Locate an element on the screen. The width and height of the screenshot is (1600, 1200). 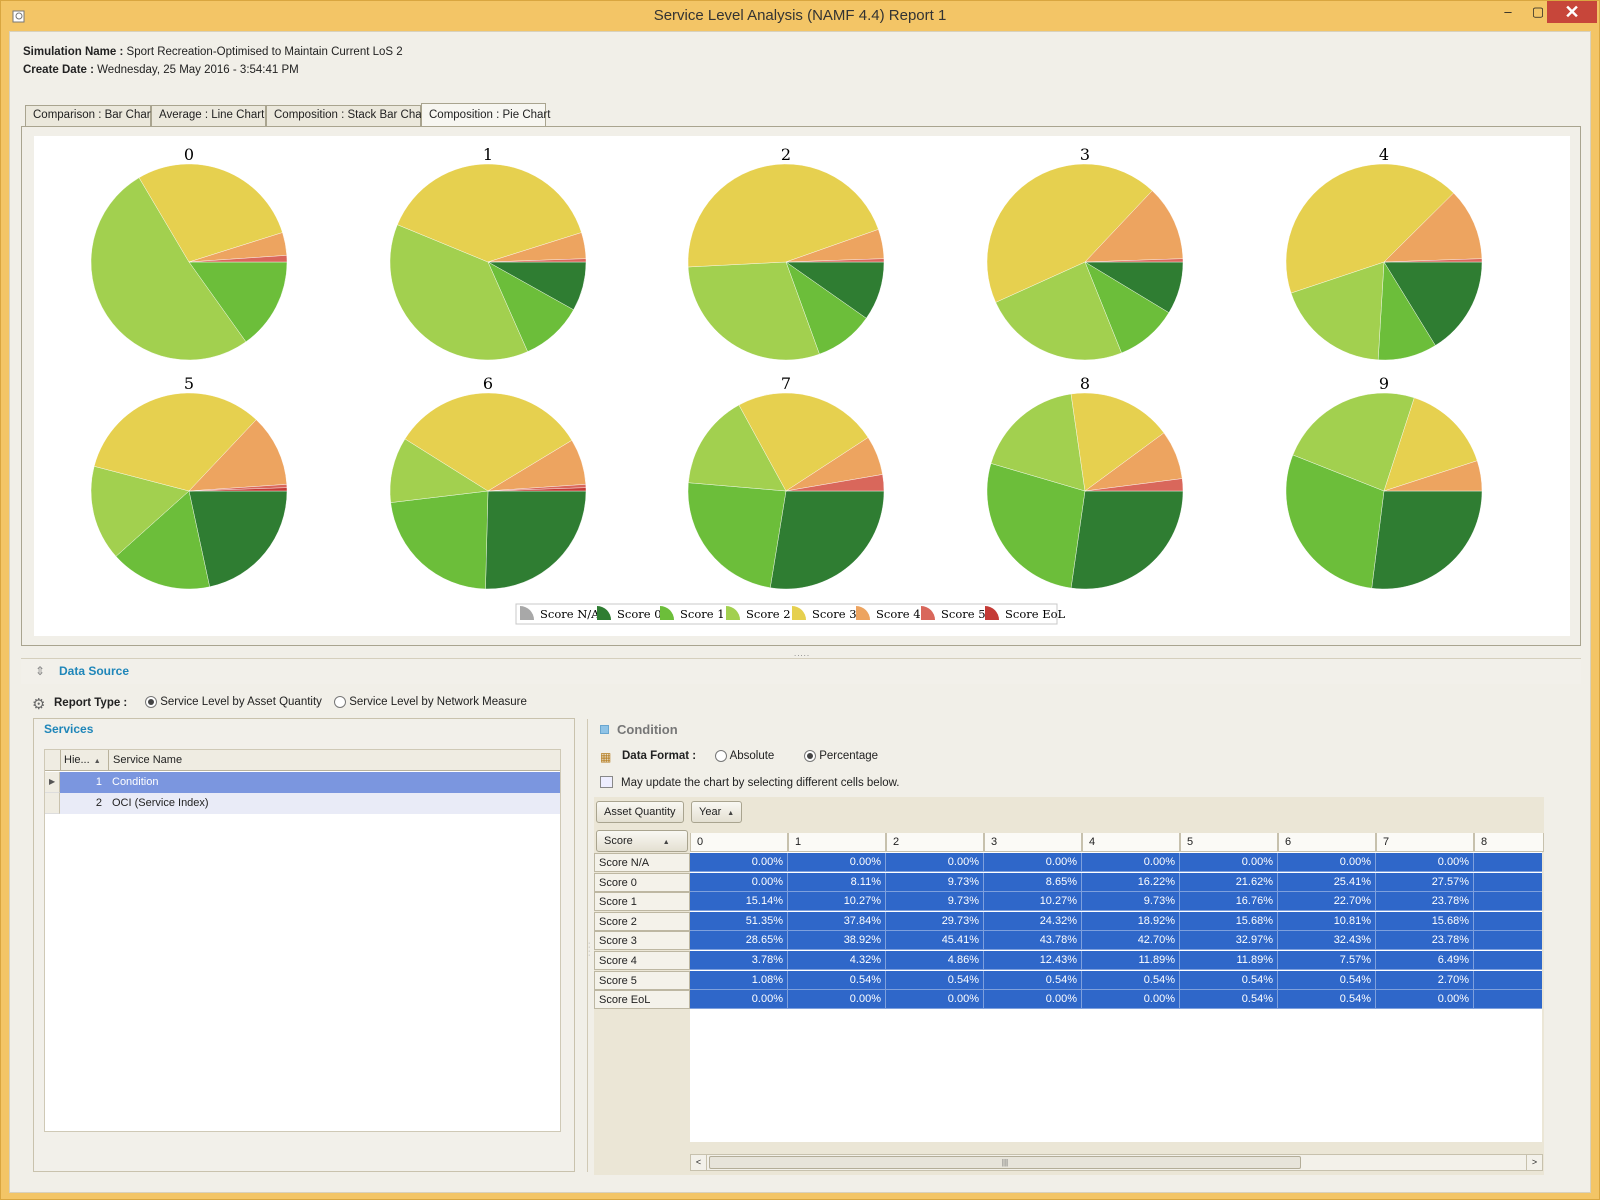
pivot-cell: 42.70% is located at coordinates (1131, 941).